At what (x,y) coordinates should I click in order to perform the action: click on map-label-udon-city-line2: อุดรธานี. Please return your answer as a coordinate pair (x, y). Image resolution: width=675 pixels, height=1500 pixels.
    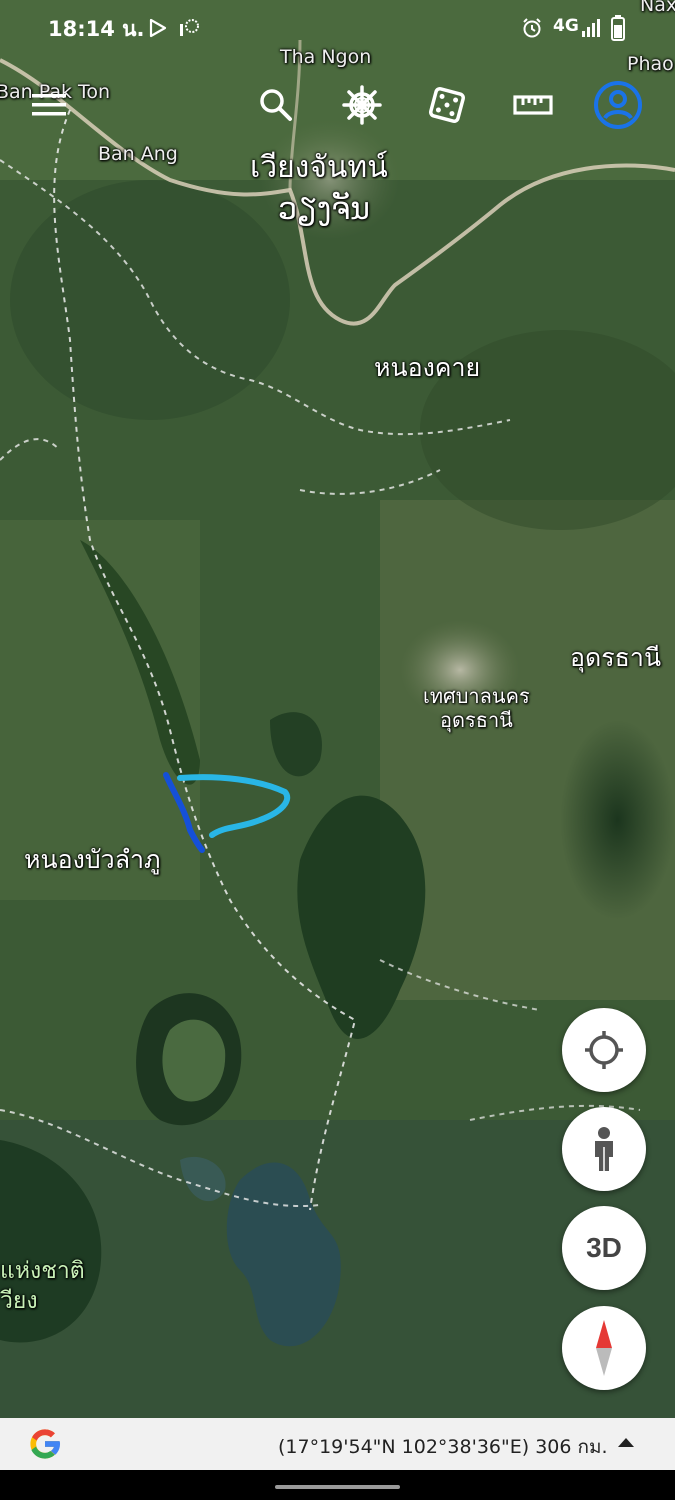
    Looking at the image, I should click on (476, 720).